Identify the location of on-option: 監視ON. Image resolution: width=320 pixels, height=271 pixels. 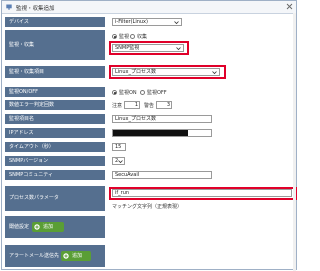
(128, 93).